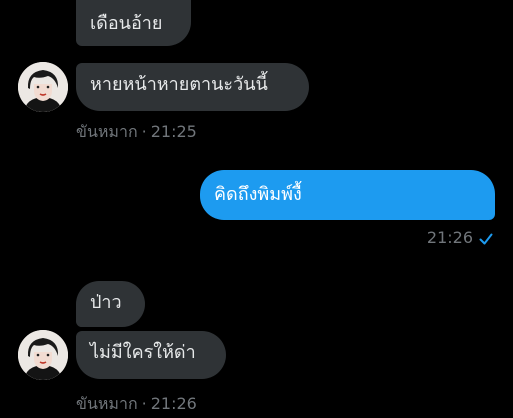  I want to click on message-bubble-received: เดือนอ้าย, so click(133, 23).